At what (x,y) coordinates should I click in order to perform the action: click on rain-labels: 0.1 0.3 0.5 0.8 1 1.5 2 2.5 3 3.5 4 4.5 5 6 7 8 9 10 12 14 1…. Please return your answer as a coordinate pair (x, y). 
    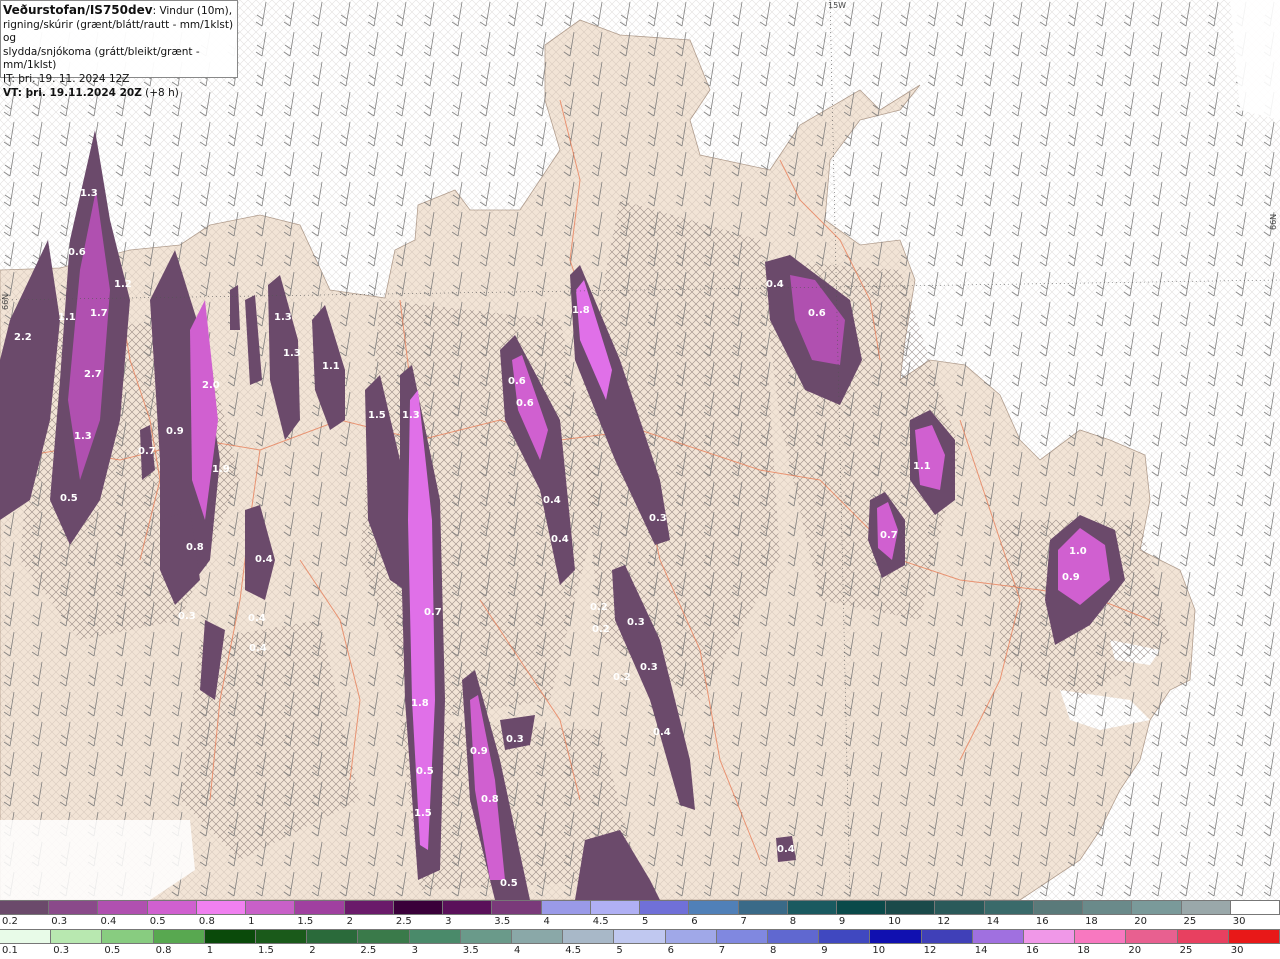
    Looking at the image, I should click on (640, 951).